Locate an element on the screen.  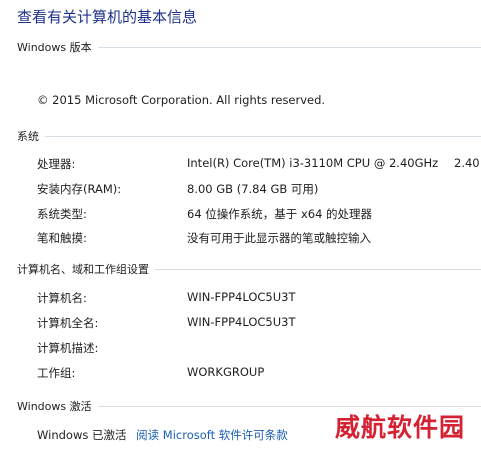
row-label: 安装内存(RAM): is located at coordinates (79, 189).